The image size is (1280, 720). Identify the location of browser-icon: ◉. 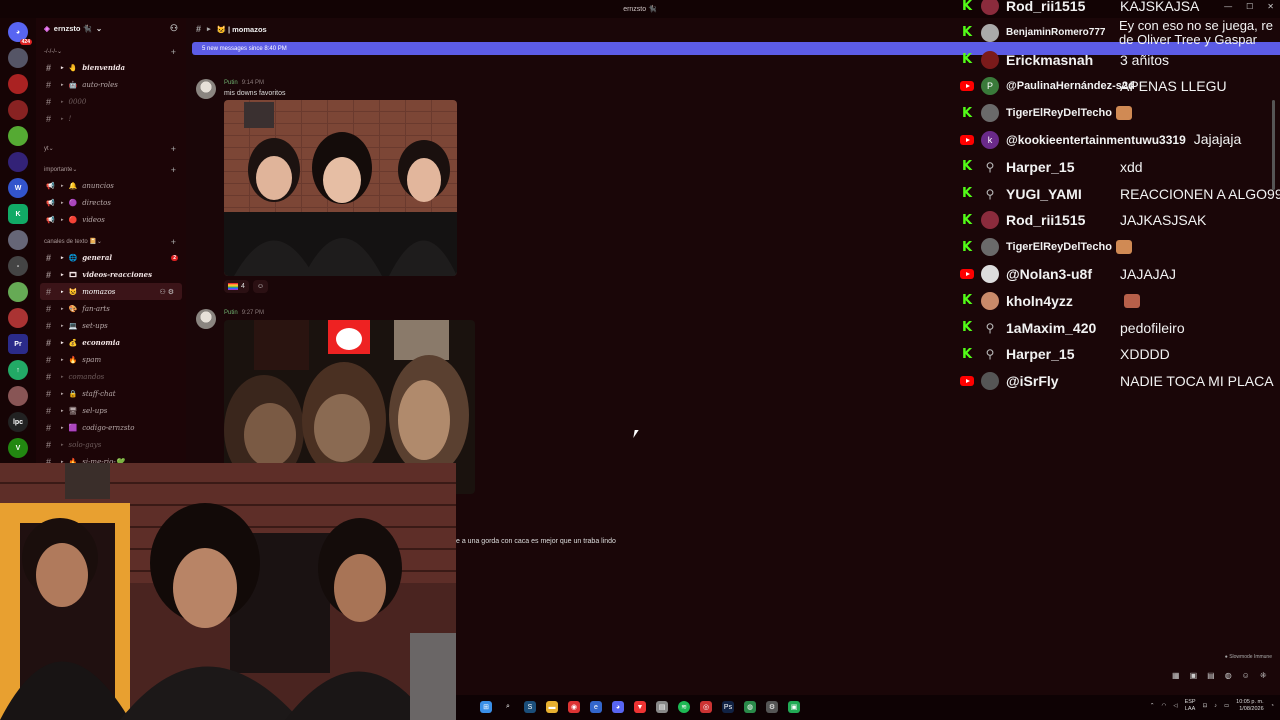
(574, 707).